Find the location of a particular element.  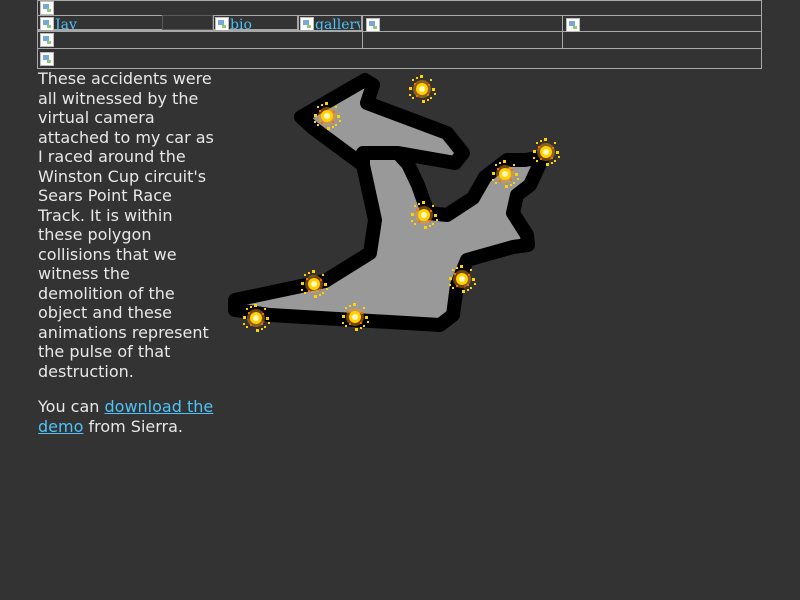

bio-image is located at coordinates (222, 24).